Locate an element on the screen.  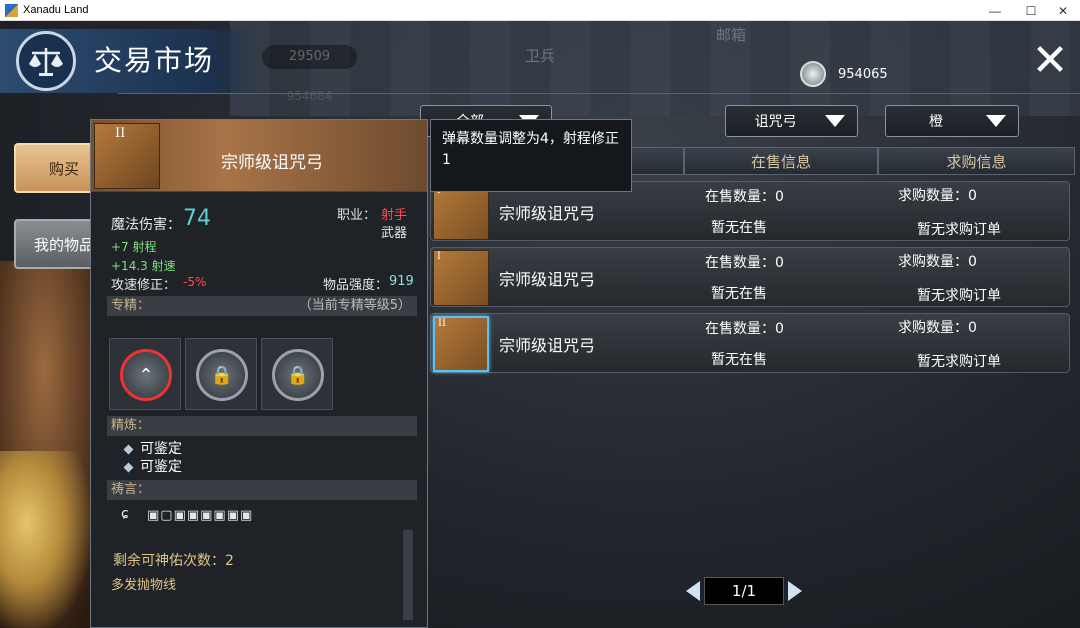
window-titlebar: Xanadu Land — ☐ ✕ is located at coordinates (540, 10).